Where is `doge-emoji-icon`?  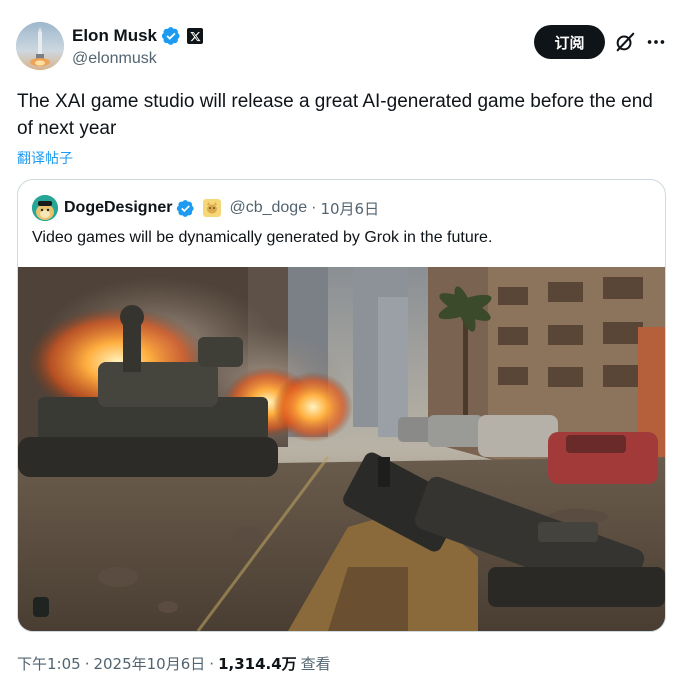
doge-emoji-icon is located at coordinates (212, 208).